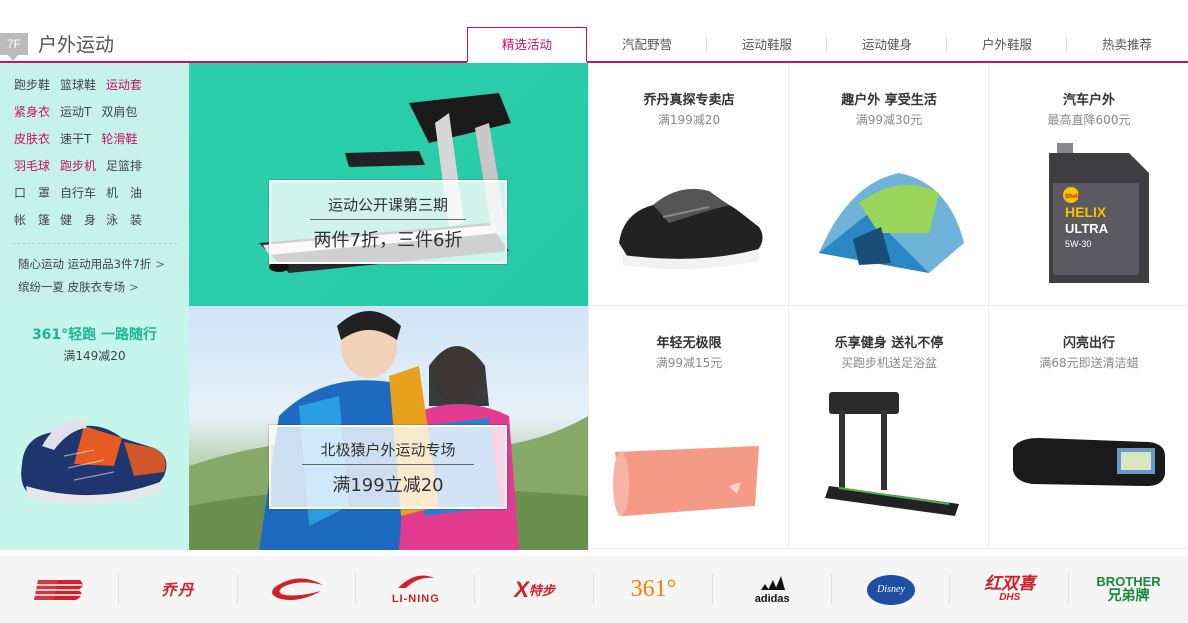 This screenshot has height=623, width=1188. I want to click on qiaodan-logo: 乔丹, so click(178, 590).